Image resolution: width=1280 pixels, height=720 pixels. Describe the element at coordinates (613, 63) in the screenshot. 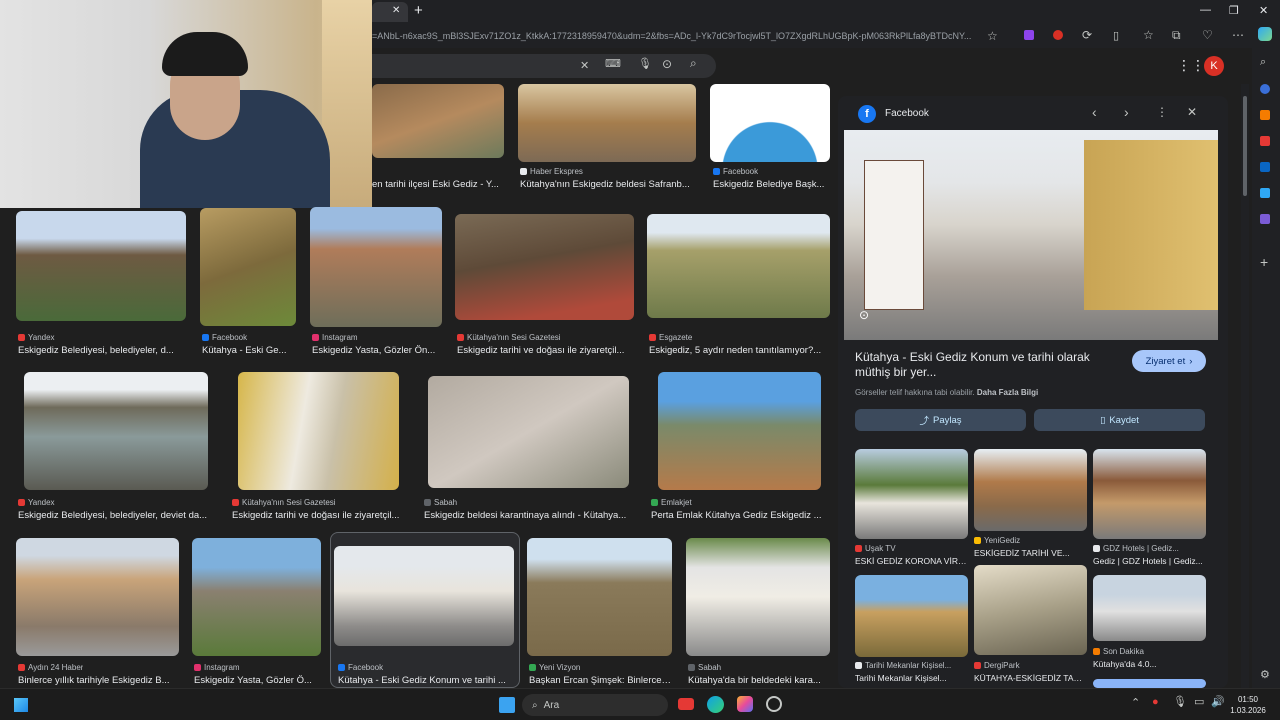

I see `keyboard-icon: ⌨` at that location.